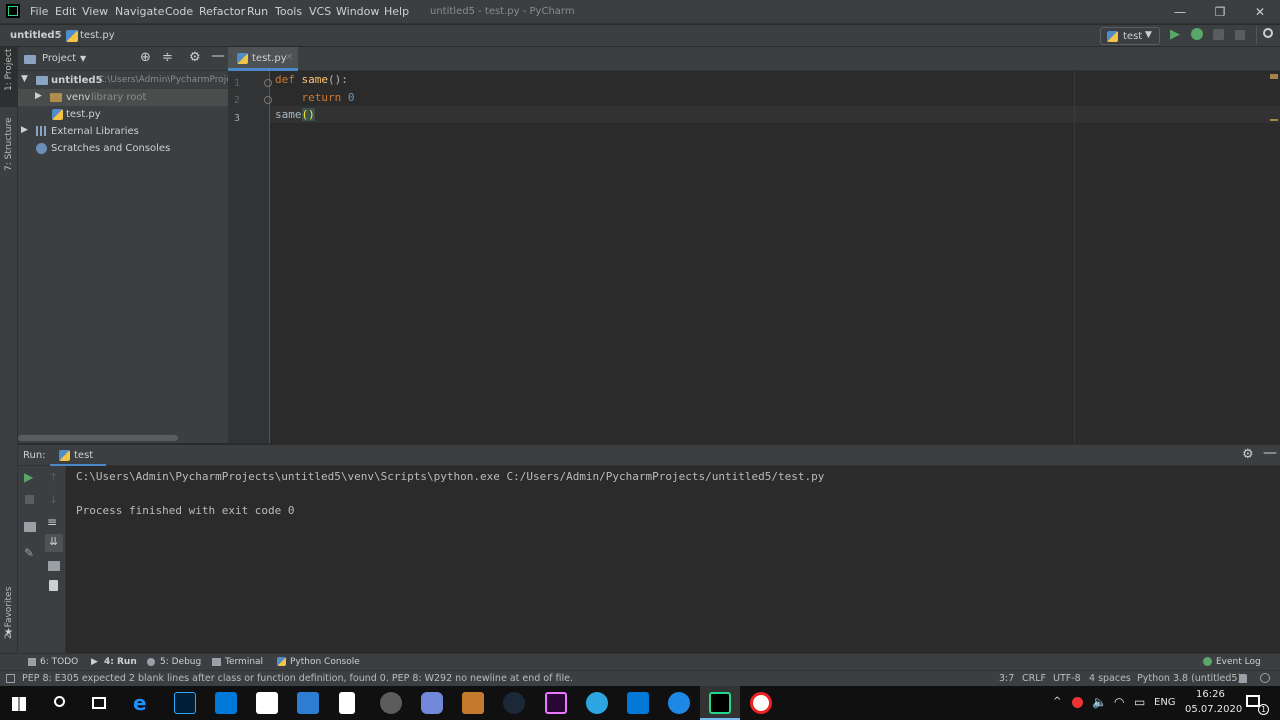 This screenshot has height=720, width=1280. I want to click on tree-row-venv: ▶ venv library root, so click(123, 97).